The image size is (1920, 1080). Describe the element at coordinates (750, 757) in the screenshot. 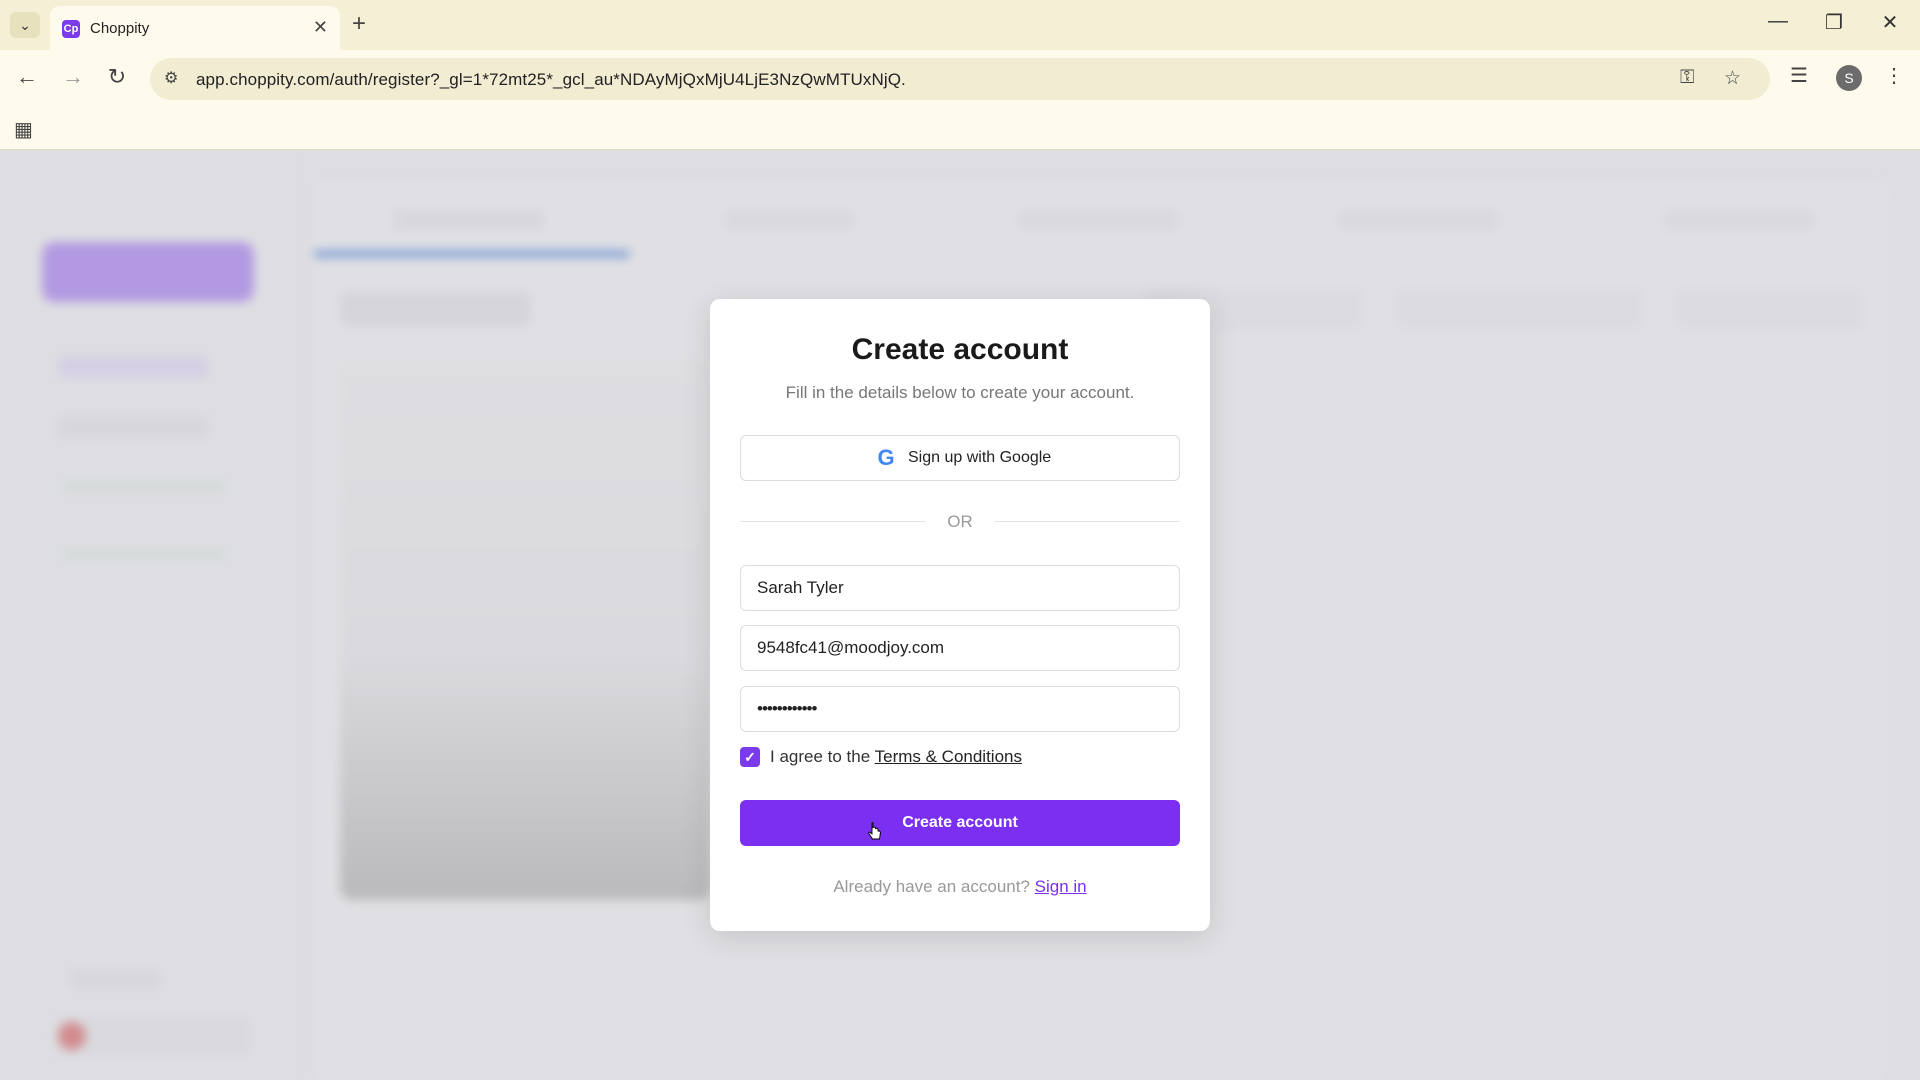

I see `terms-checkbox: ✓` at that location.